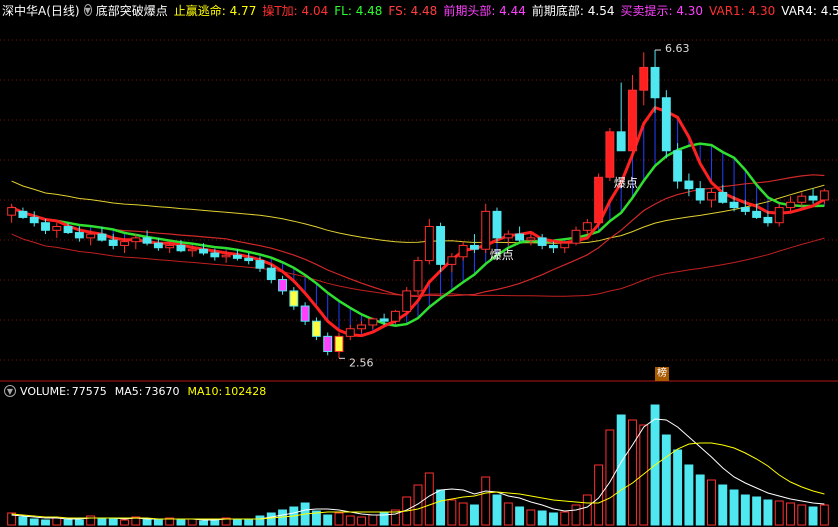  I want to click on volume-label: VOLUME:, so click(45, 391).